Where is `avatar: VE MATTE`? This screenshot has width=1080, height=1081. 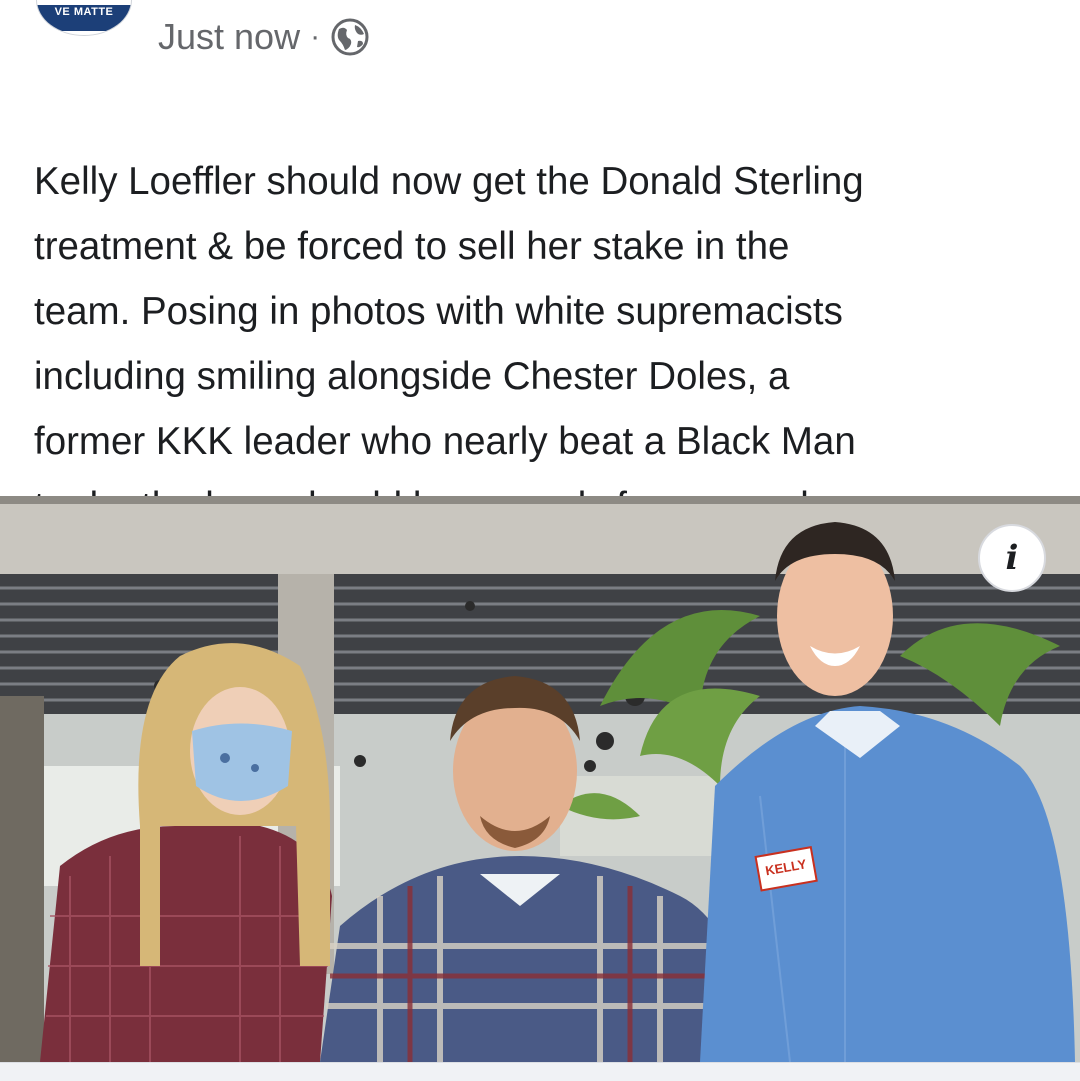 avatar: VE MATTE is located at coordinates (84, 18).